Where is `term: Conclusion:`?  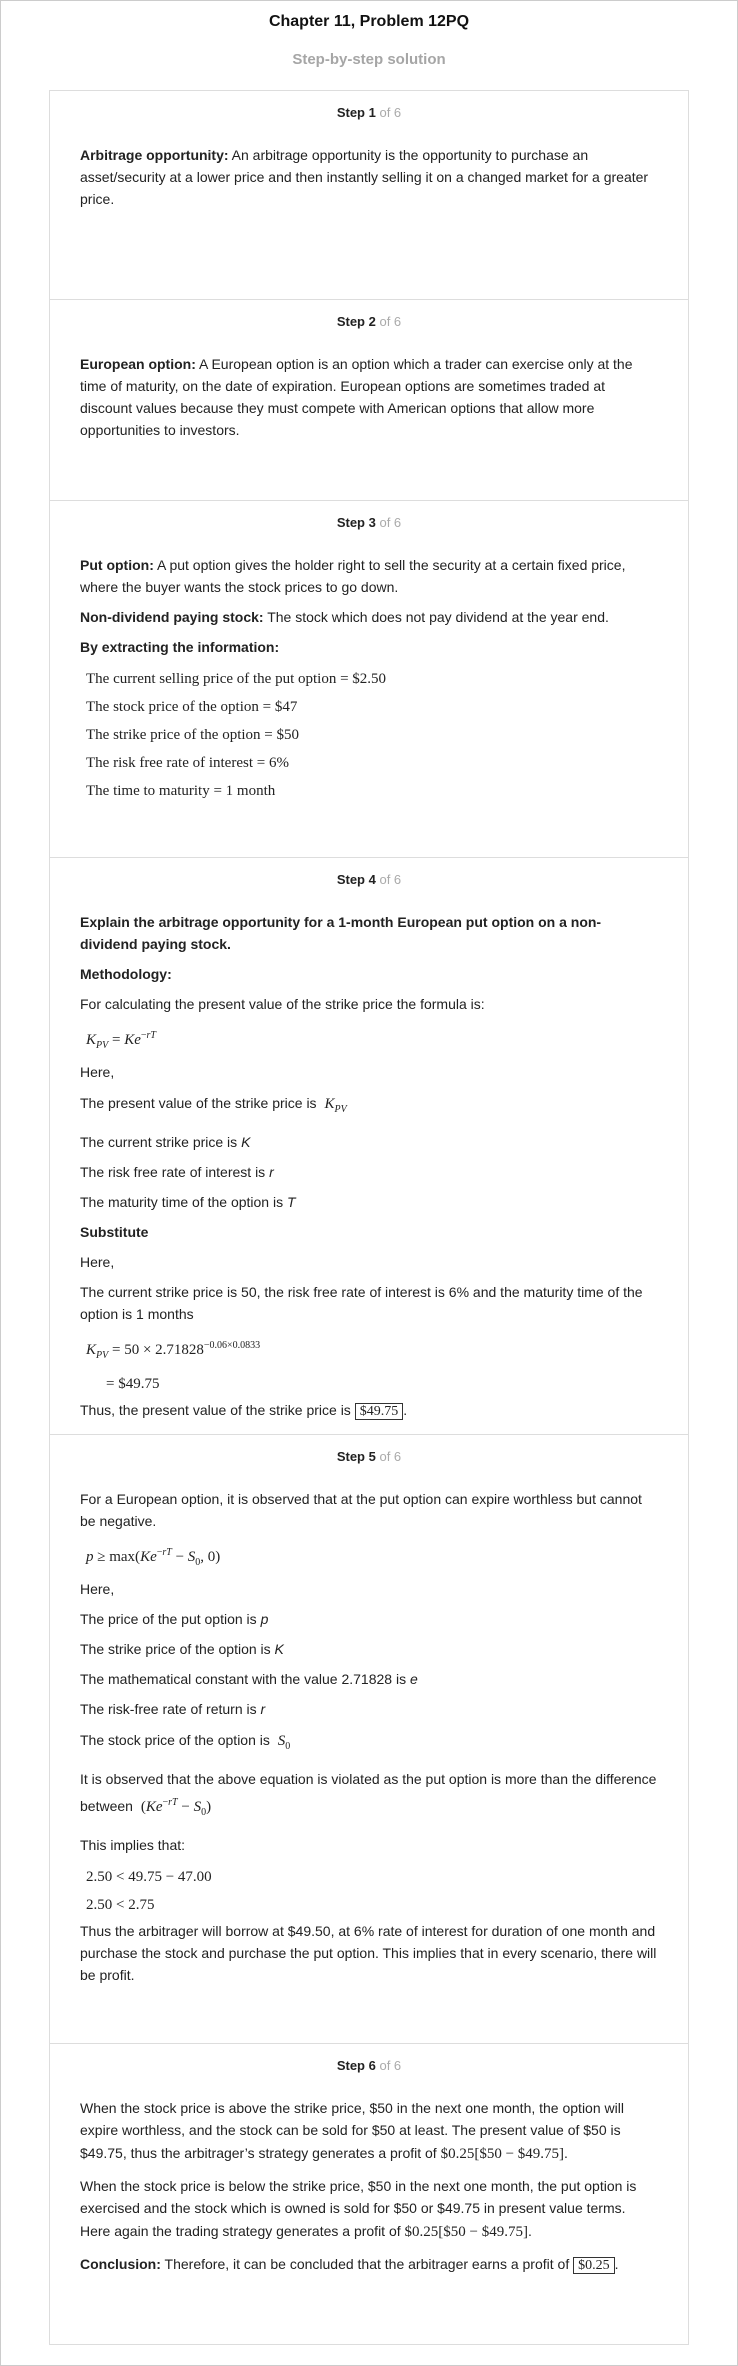 term: Conclusion: is located at coordinates (120, 2264).